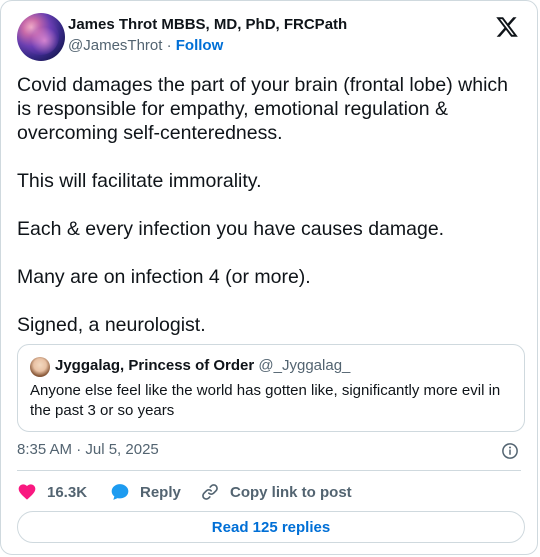  I want to click on author-handle: @JamesThrot, so click(115, 45).